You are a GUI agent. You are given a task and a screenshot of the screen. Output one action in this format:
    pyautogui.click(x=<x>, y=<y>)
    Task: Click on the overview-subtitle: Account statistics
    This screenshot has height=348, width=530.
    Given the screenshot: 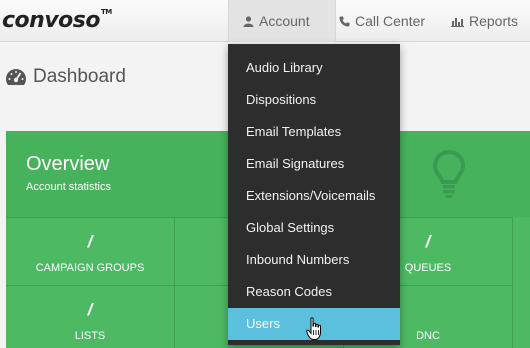 What is the action you would take?
    pyautogui.click(x=68, y=187)
    